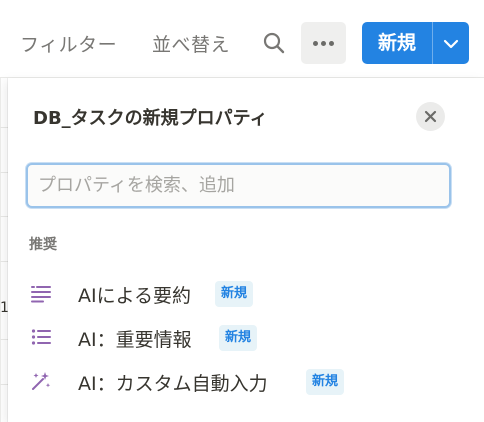  Describe the element at coordinates (0, 250) in the screenshot. I see `table-column-divider` at that location.